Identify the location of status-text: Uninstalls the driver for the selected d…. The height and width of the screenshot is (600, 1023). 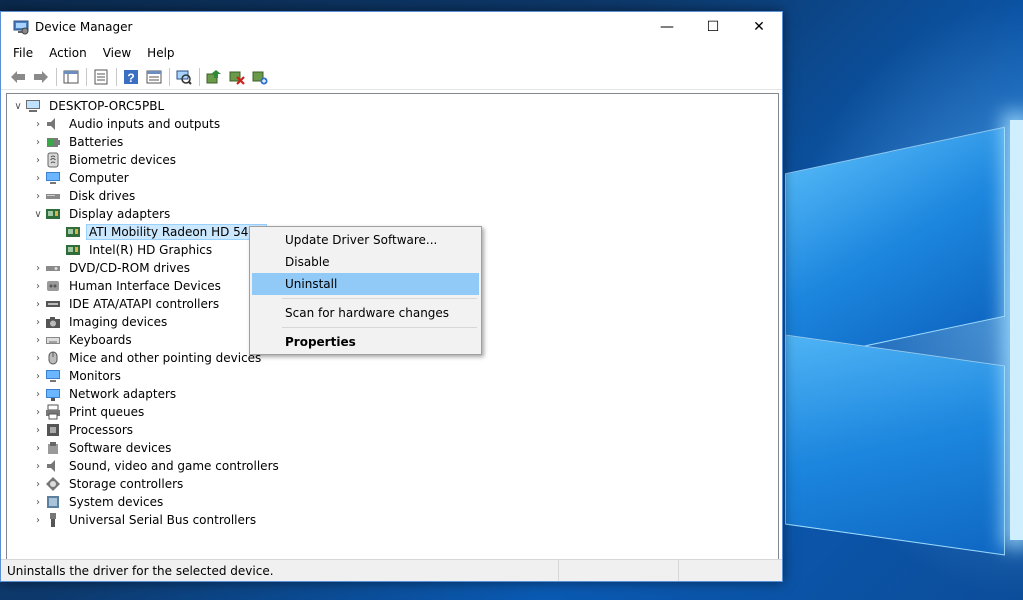
(280, 570).